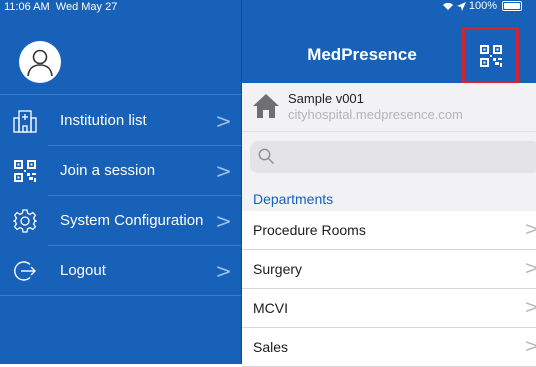  What do you see at coordinates (389, 308) in the screenshot?
I see `list-item: MCVI >` at bounding box center [389, 308].